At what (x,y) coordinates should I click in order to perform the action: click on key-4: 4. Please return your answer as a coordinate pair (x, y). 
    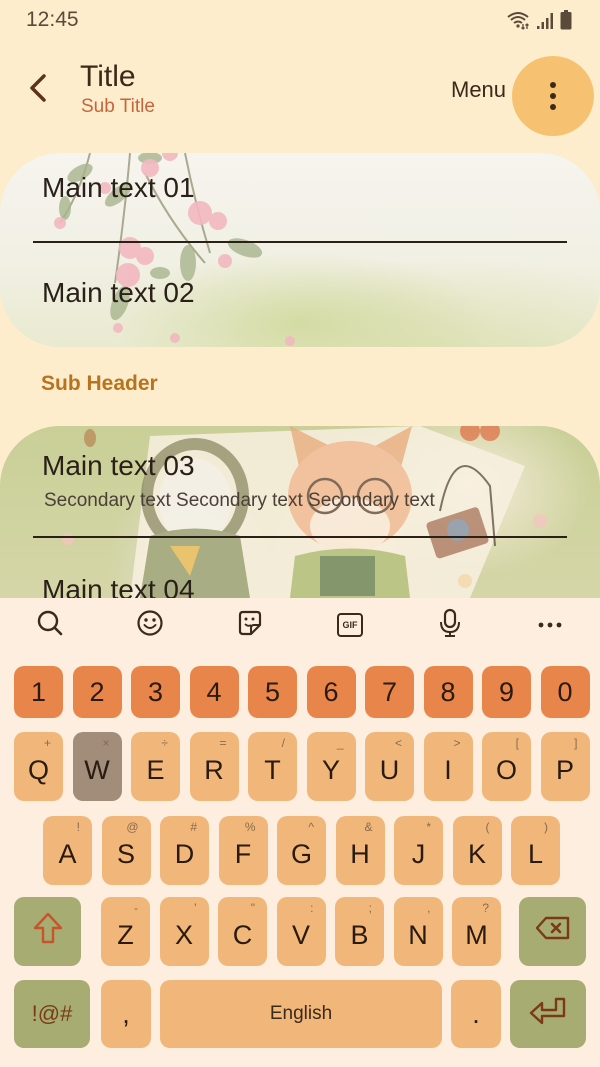
    Looking at the image, I should click on (214, 692).